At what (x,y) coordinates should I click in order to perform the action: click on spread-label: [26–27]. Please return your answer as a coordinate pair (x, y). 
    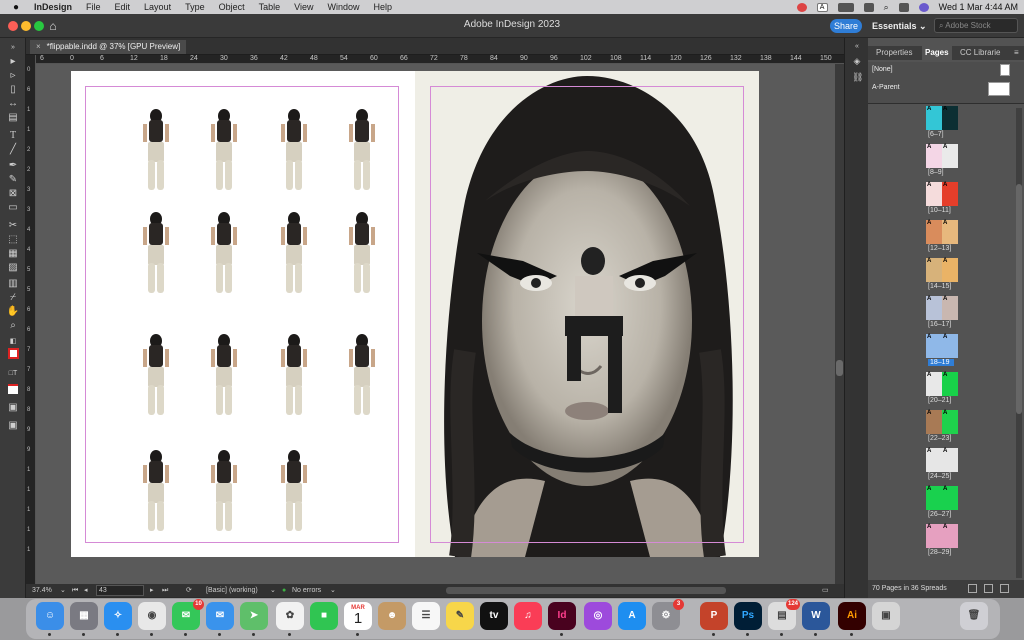
    Looking at the image, I should click on (944, 514).